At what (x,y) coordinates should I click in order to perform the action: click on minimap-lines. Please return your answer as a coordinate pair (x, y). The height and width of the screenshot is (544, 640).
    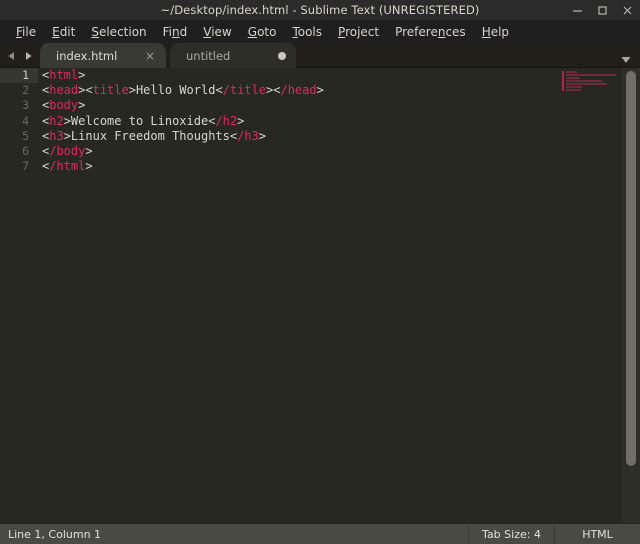
    Looking at the image, I should click on (592, 81).